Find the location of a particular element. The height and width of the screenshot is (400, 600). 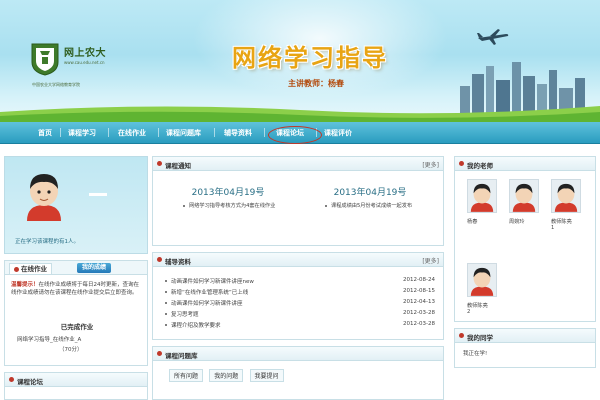

item-title: 课程介绍及教学要求 is located at coordinates (196, 326).